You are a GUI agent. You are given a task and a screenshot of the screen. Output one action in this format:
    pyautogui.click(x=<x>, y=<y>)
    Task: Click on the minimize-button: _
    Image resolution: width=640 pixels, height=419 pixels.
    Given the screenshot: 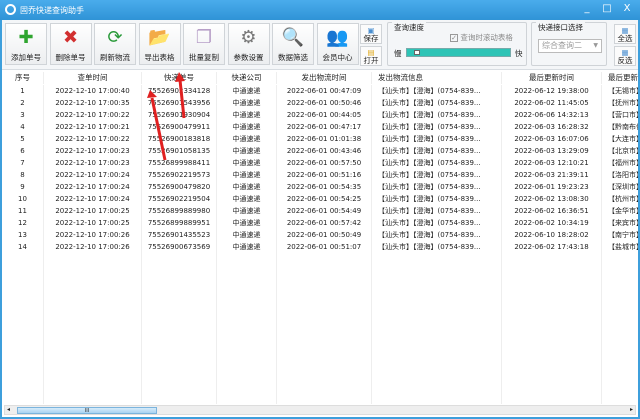 What is the action you would take?
    pyautogui.click(x=587, y=8)
    